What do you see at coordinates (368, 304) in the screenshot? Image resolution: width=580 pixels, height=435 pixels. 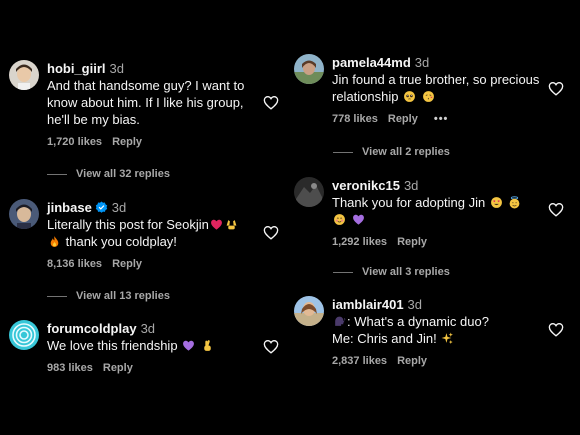 I see `username: iamblair401` at bounding box center [368, 304].